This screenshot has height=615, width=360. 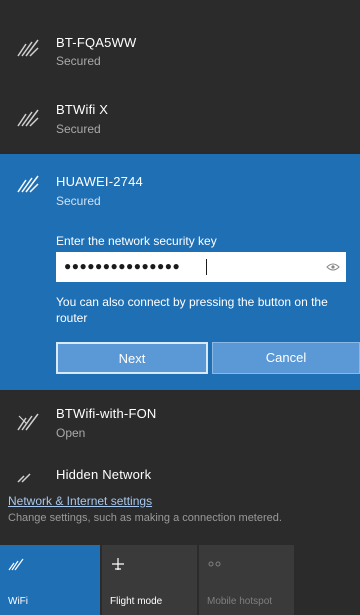 What do you see at coordinates (50, 580) in the screenshot?
I see `wifi-toggle-tile: WiFi` at bounding box center [50, 580].